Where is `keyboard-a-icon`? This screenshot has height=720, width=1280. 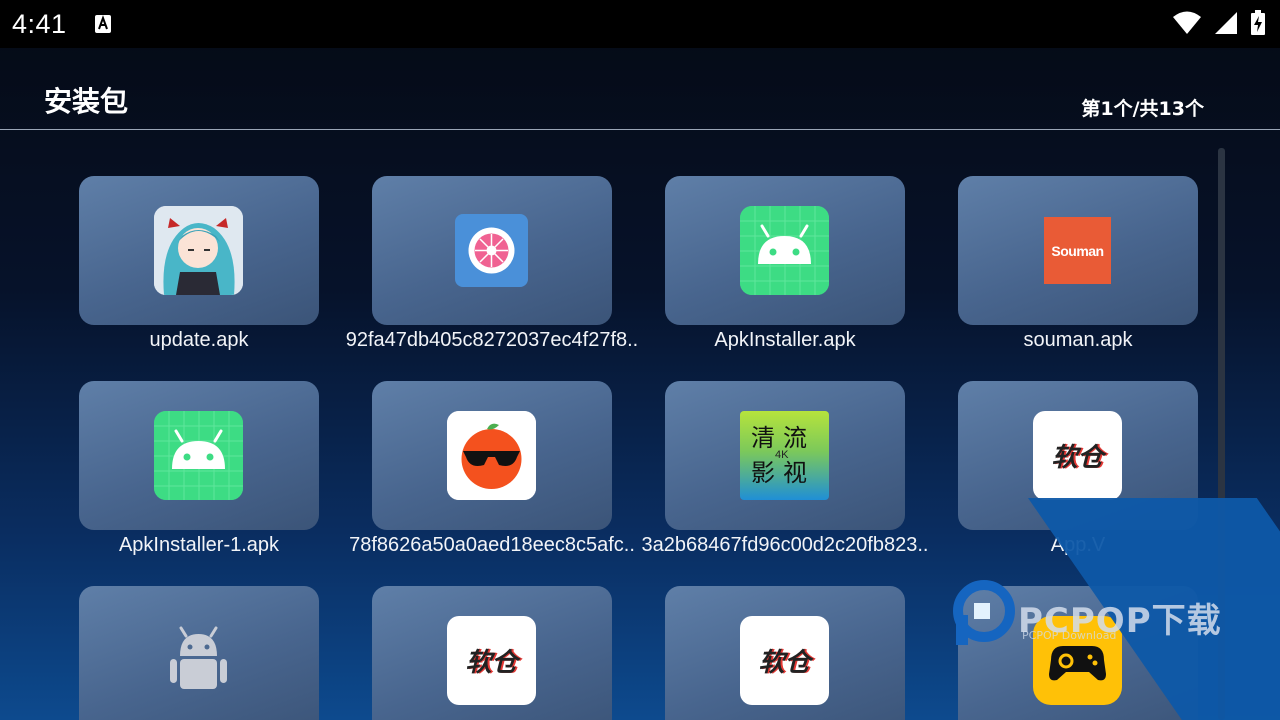 keyboard-a-icon is located at coordinates (103, 24).